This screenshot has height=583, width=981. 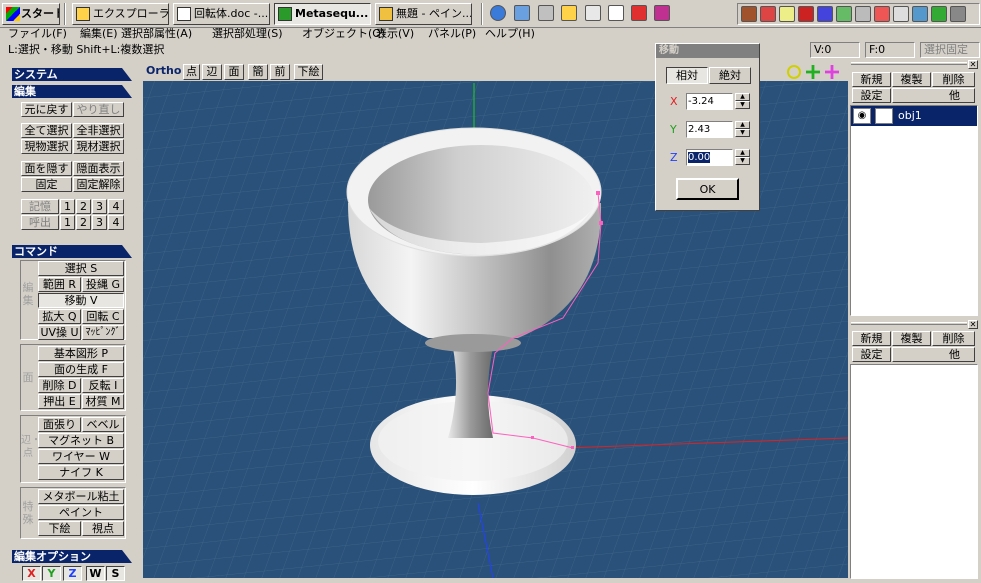 What do you see at coordinates (40, 206) in the screenshot?
I see `memory-button: 記憶` at bounding box center [40, 206].